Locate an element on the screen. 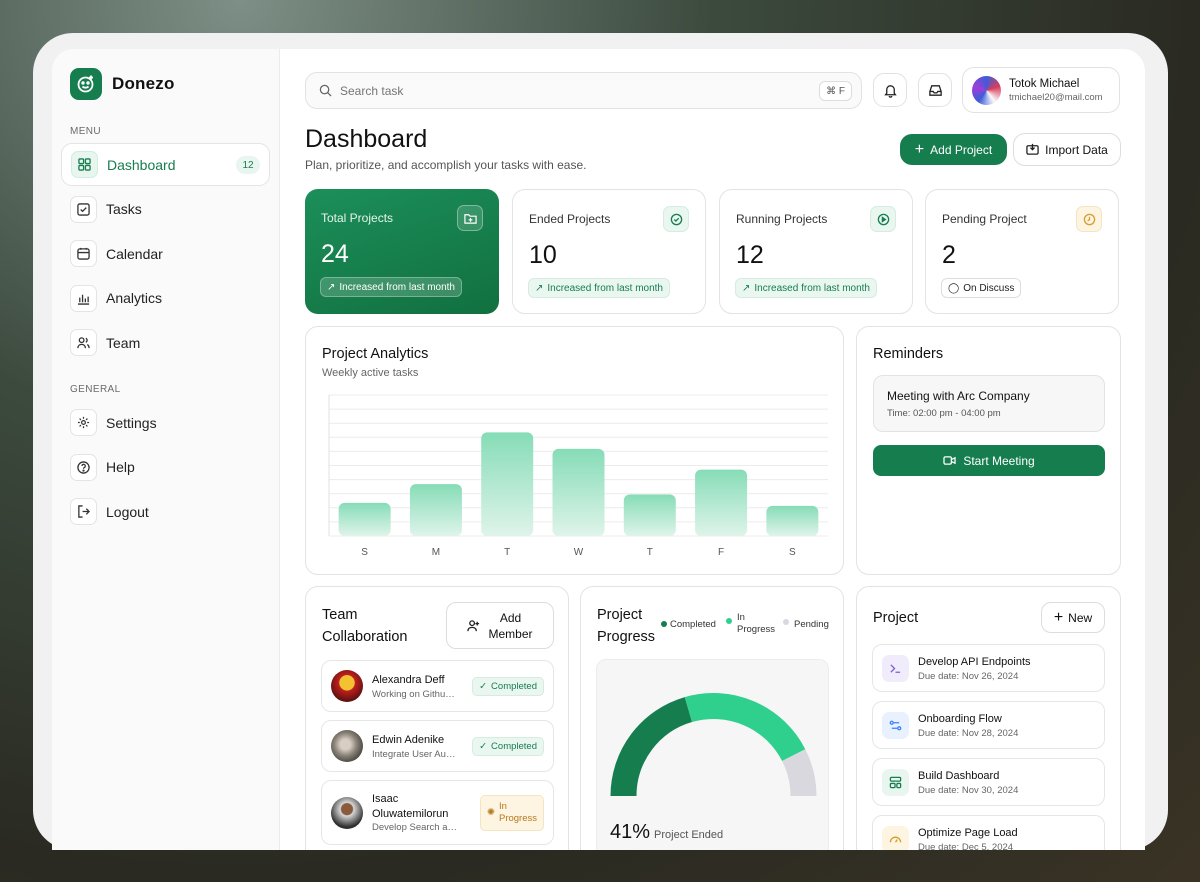 The height and width of the screenshot is (882, 1200). sidebar-item-calendar: Calendar is located at coordinates (165, 253).